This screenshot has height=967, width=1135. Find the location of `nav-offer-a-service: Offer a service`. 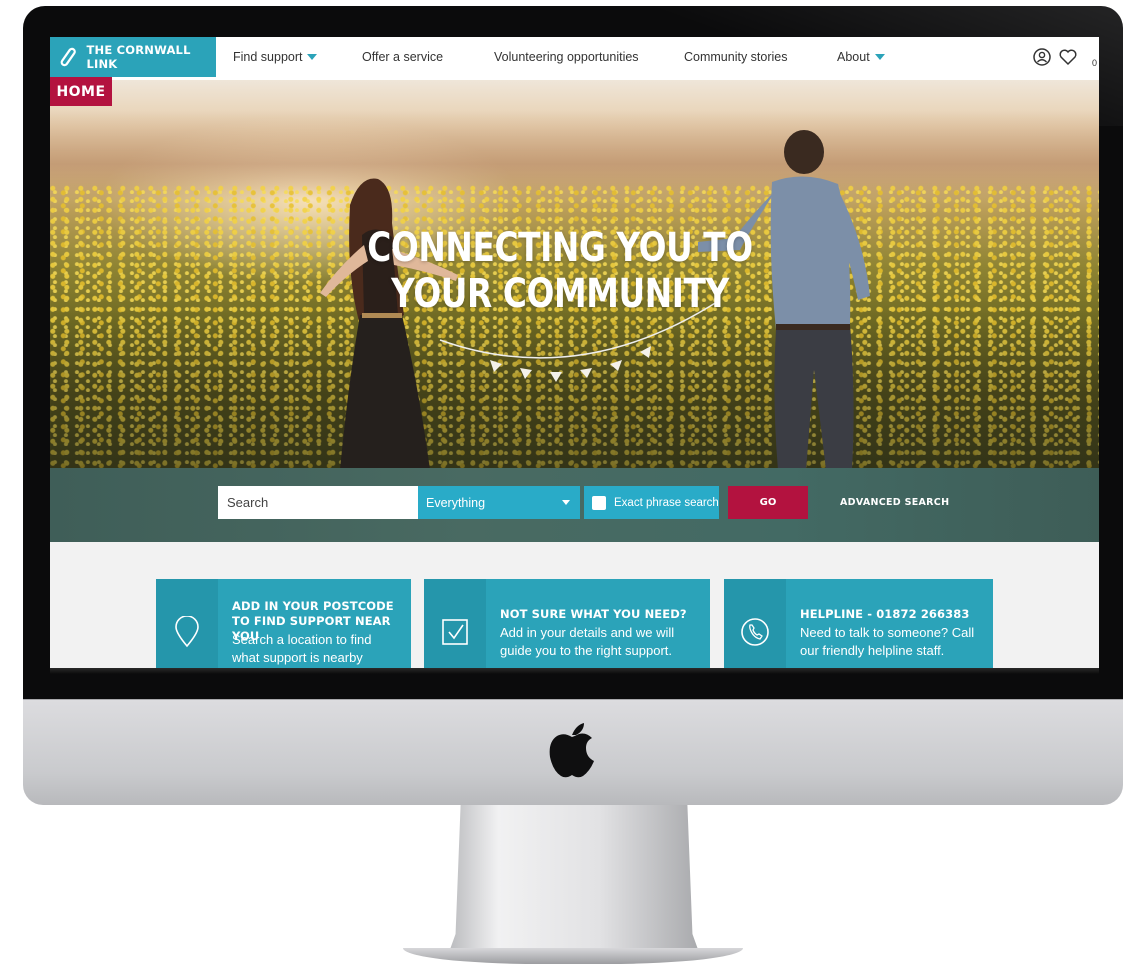

nav-offer-a-service: Offer a service is located at coordinates (402, 57).